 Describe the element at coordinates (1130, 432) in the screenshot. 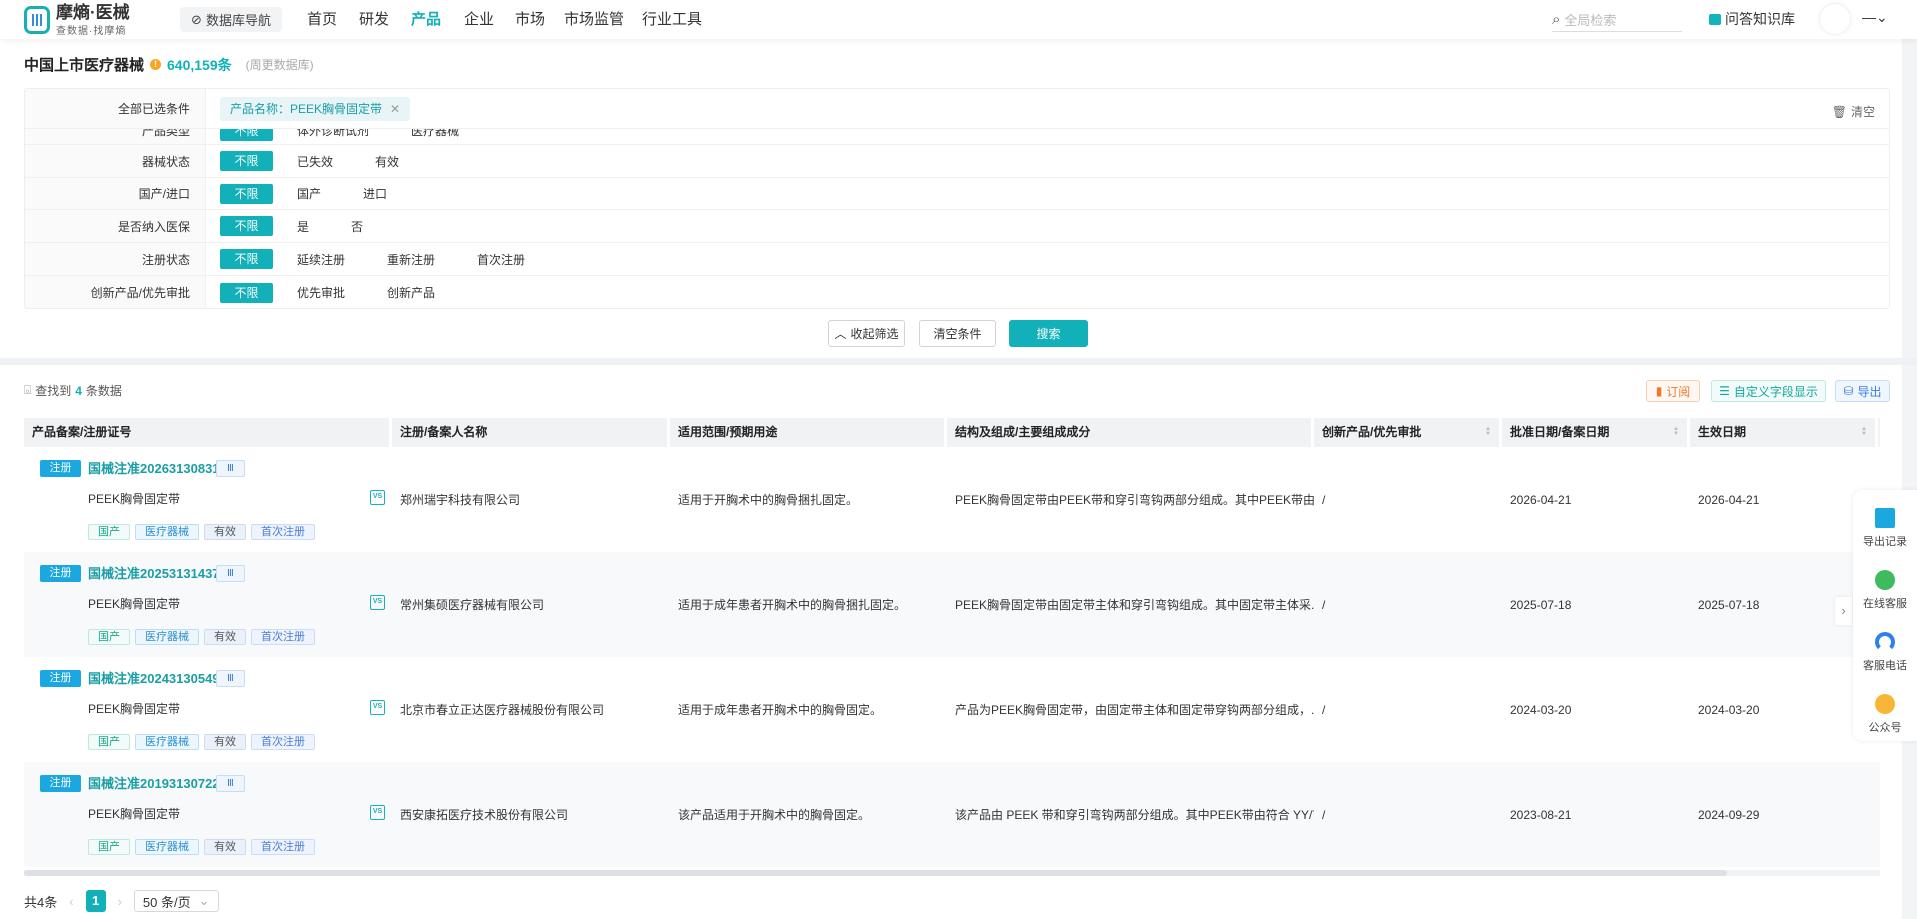

I see `column-header: 结构及组成/主要组成成分` at that location.